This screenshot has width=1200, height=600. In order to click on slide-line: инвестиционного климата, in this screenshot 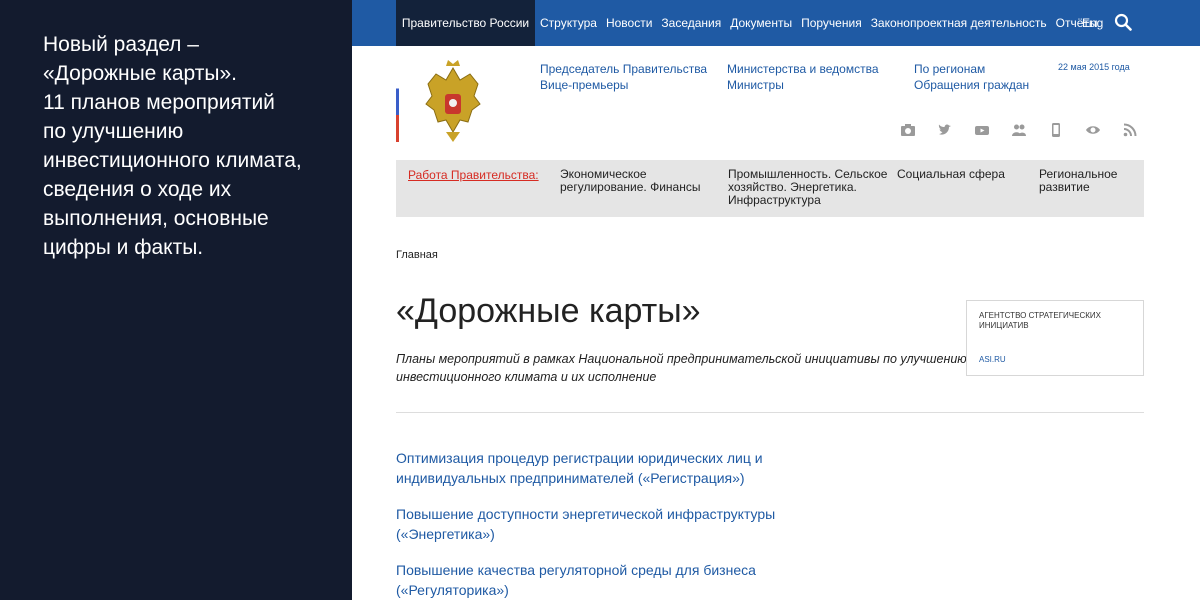, I will do `click(172, 160)`.